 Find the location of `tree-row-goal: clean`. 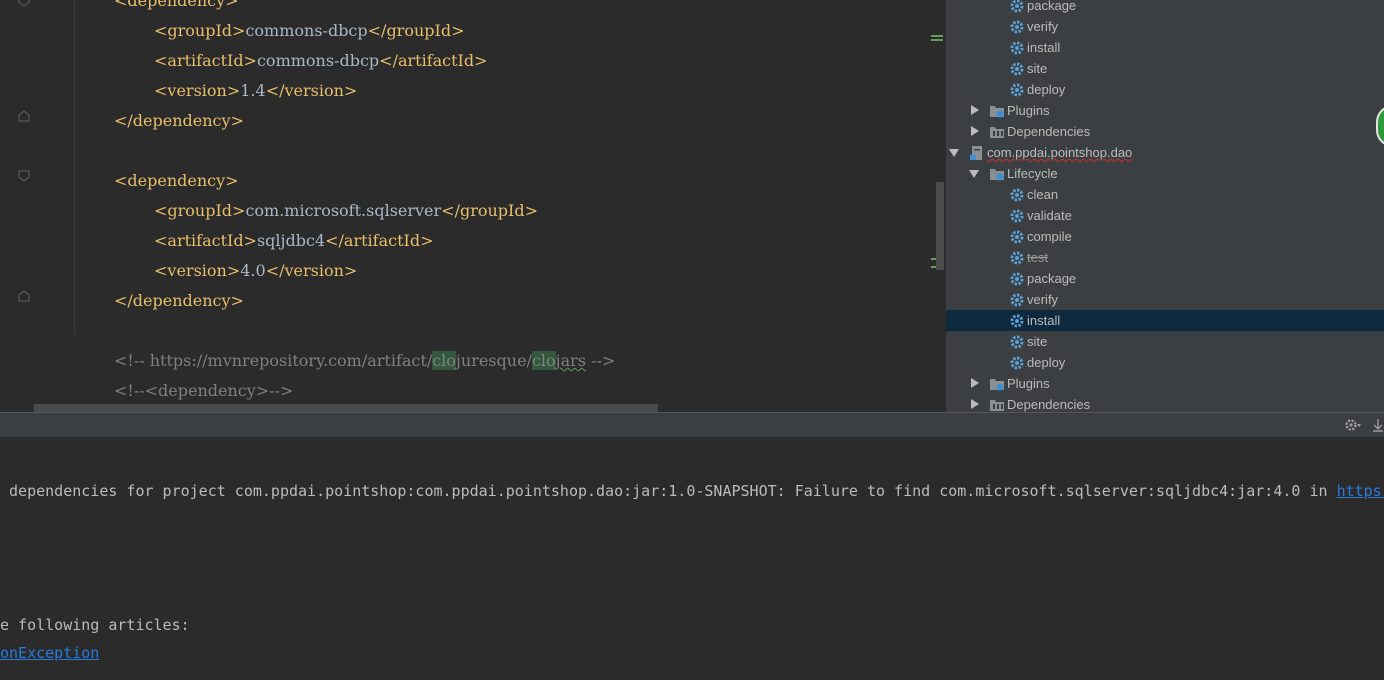

tree-row-goal: clean is located at coordinates (1165, 194).